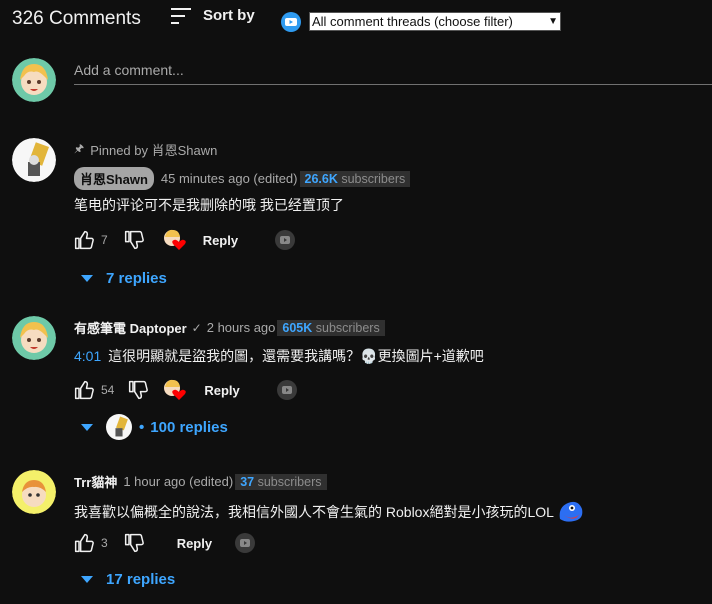 Image resolution: width=712 pixels, height=604 pixels. Describe the element at coordinates (314, 512) in the screenshot. I see `comment-text: 我喜歡以偏概全的說法，我相信外國人不會生氣的 Roblox絕對是小孩玩的LOL` at that location.